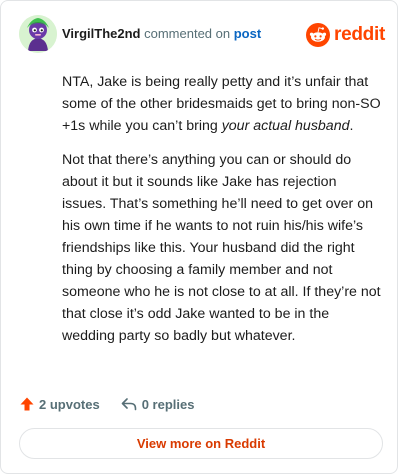  Describe the element at coordinates (318, 35) in the screenshot. I see `reddit-snoo-icon` at that location.